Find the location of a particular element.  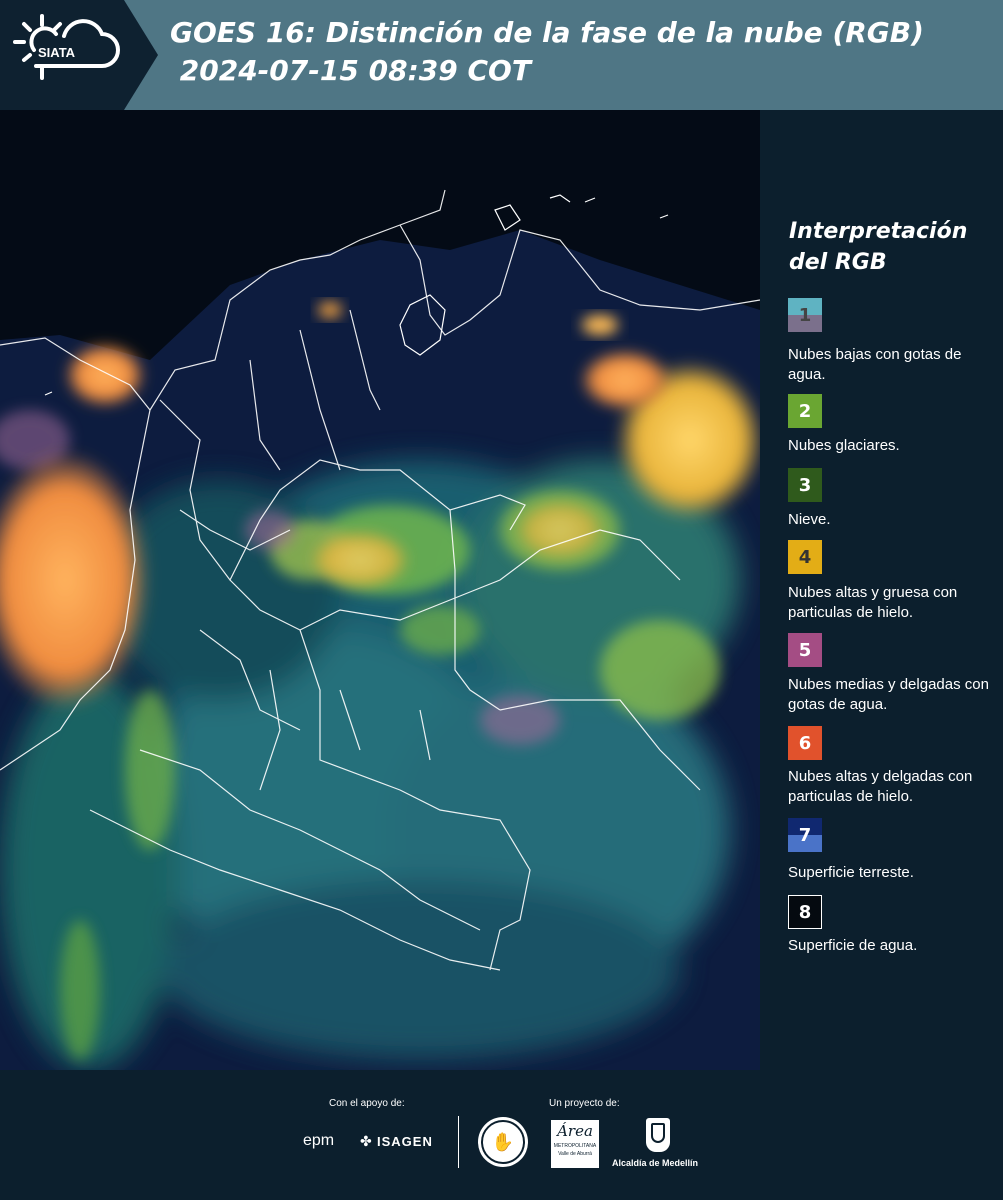

legend-number: 5 is located at coordinates (805, 650).